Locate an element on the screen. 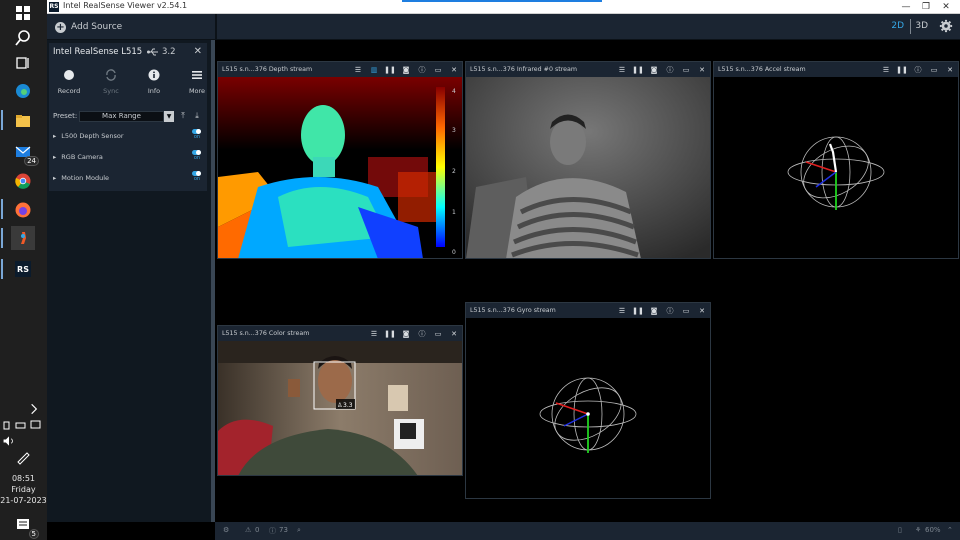  gear-icon is located at coordinates (946, 26).